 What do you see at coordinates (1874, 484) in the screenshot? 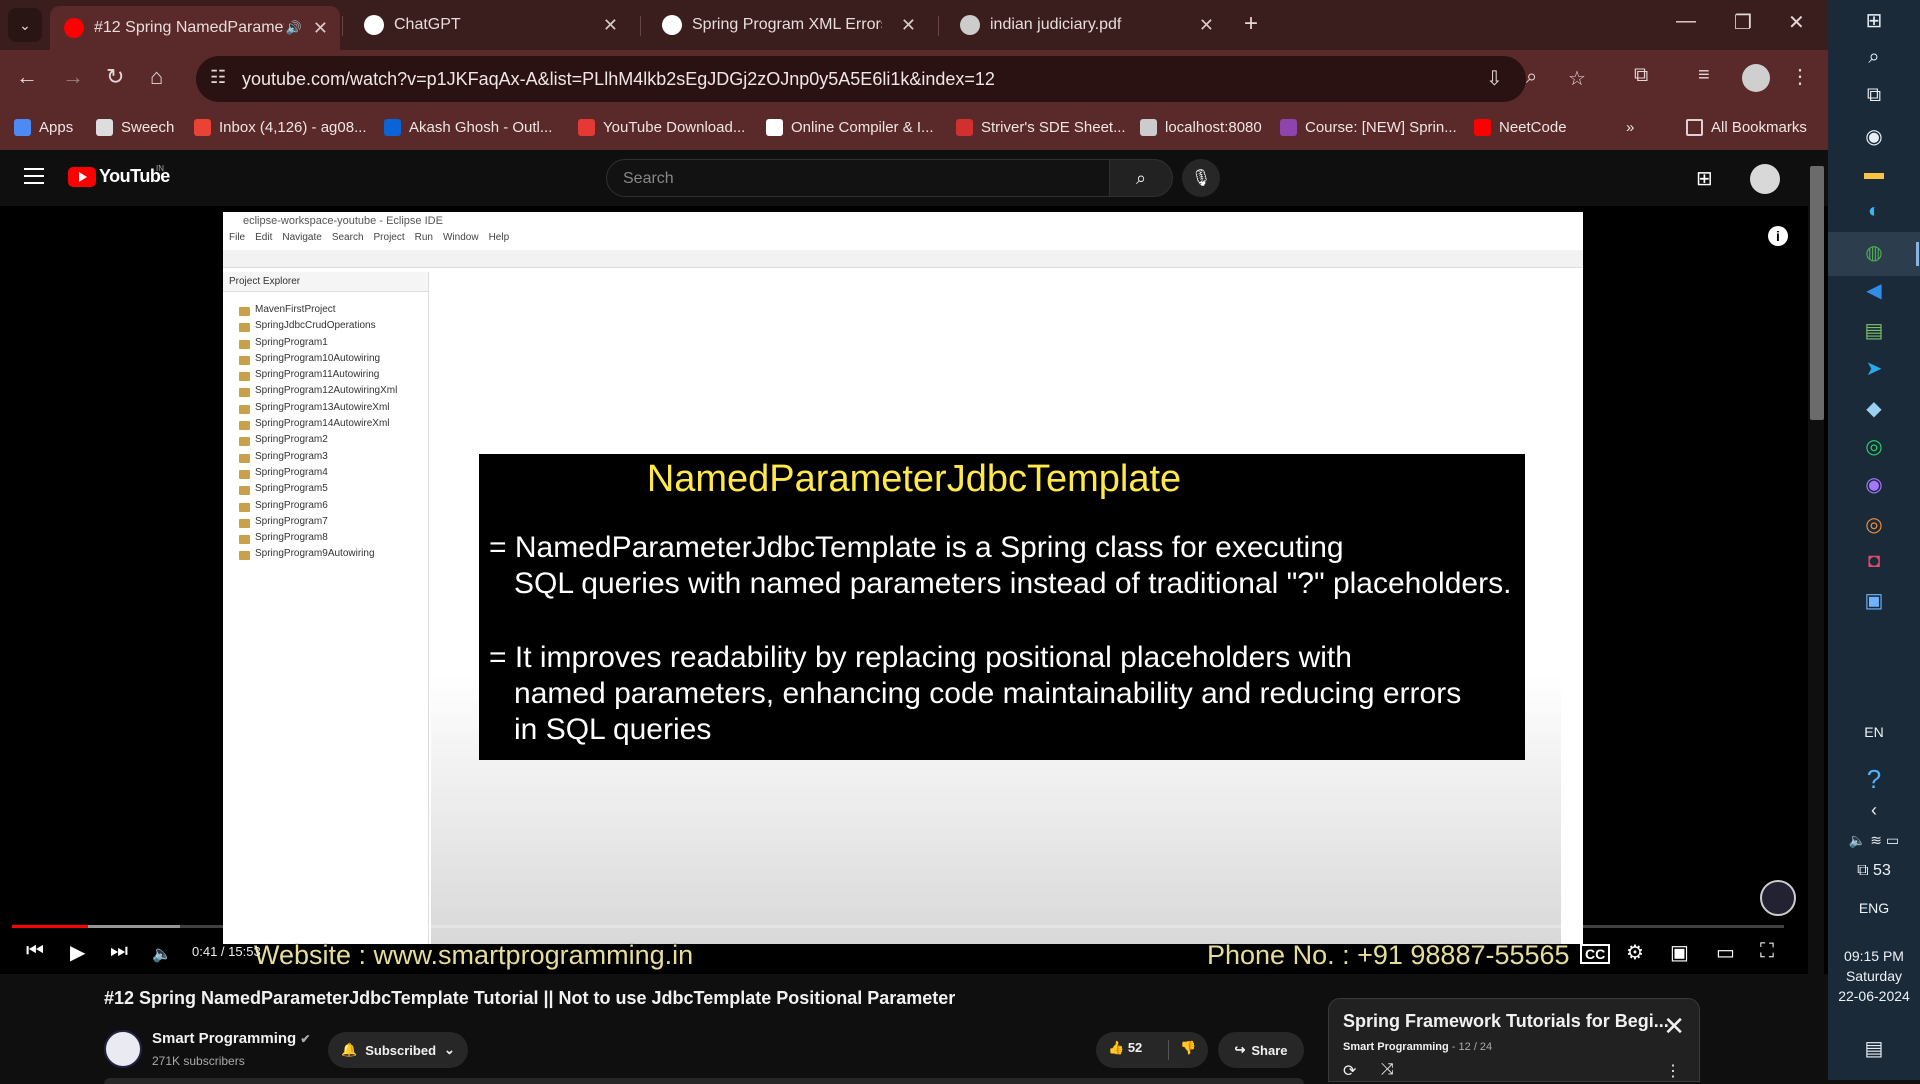
I see `github-icon: ◉` at bounding box center [1874, 484].